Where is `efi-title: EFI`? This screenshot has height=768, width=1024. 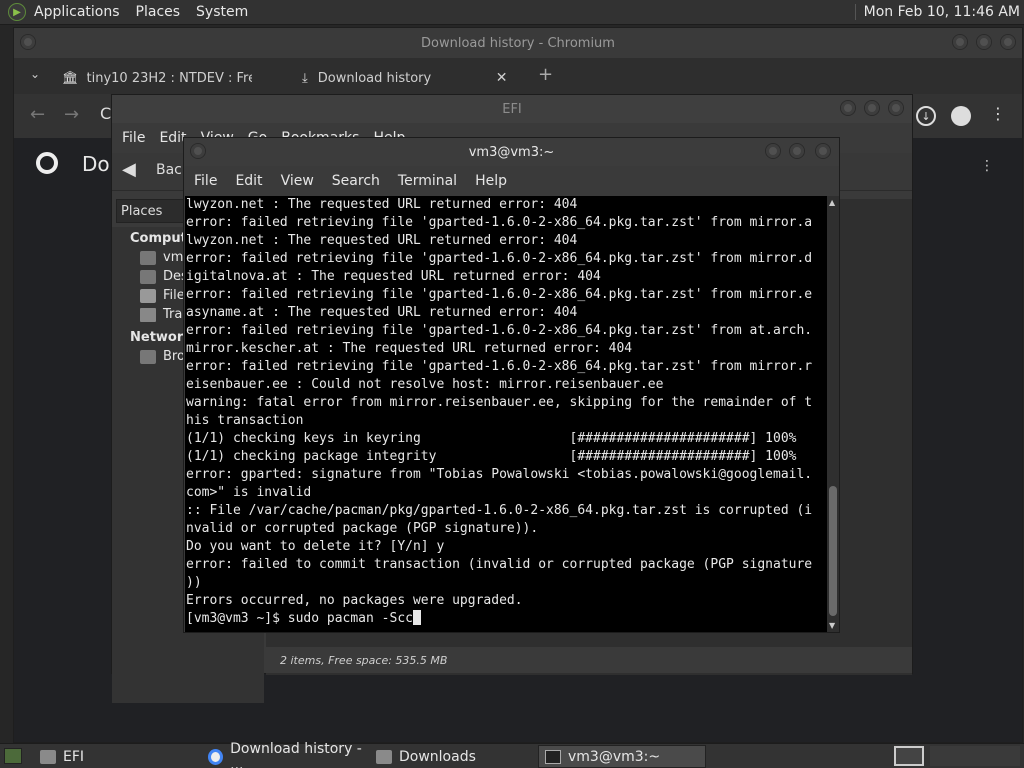 efi-title: EFI is located at coordinates (512, 109).